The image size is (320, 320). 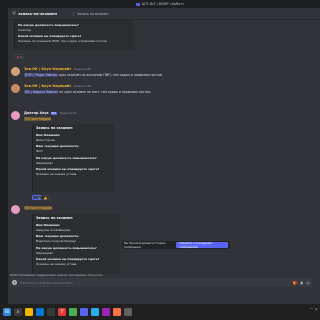 I want to click on reaction-button: ✖ 1, so click(x=19, y=56).